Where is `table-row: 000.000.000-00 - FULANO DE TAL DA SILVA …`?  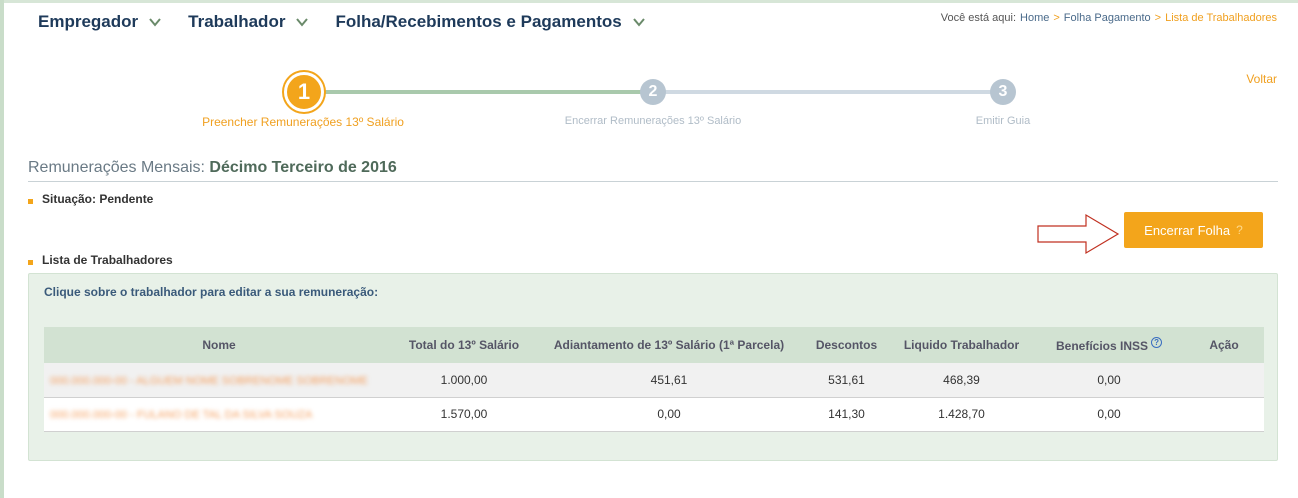
table-row: 000.000.000-00 - FULANO DE TAL DA SILVA … is located at coordinates (654, 414).